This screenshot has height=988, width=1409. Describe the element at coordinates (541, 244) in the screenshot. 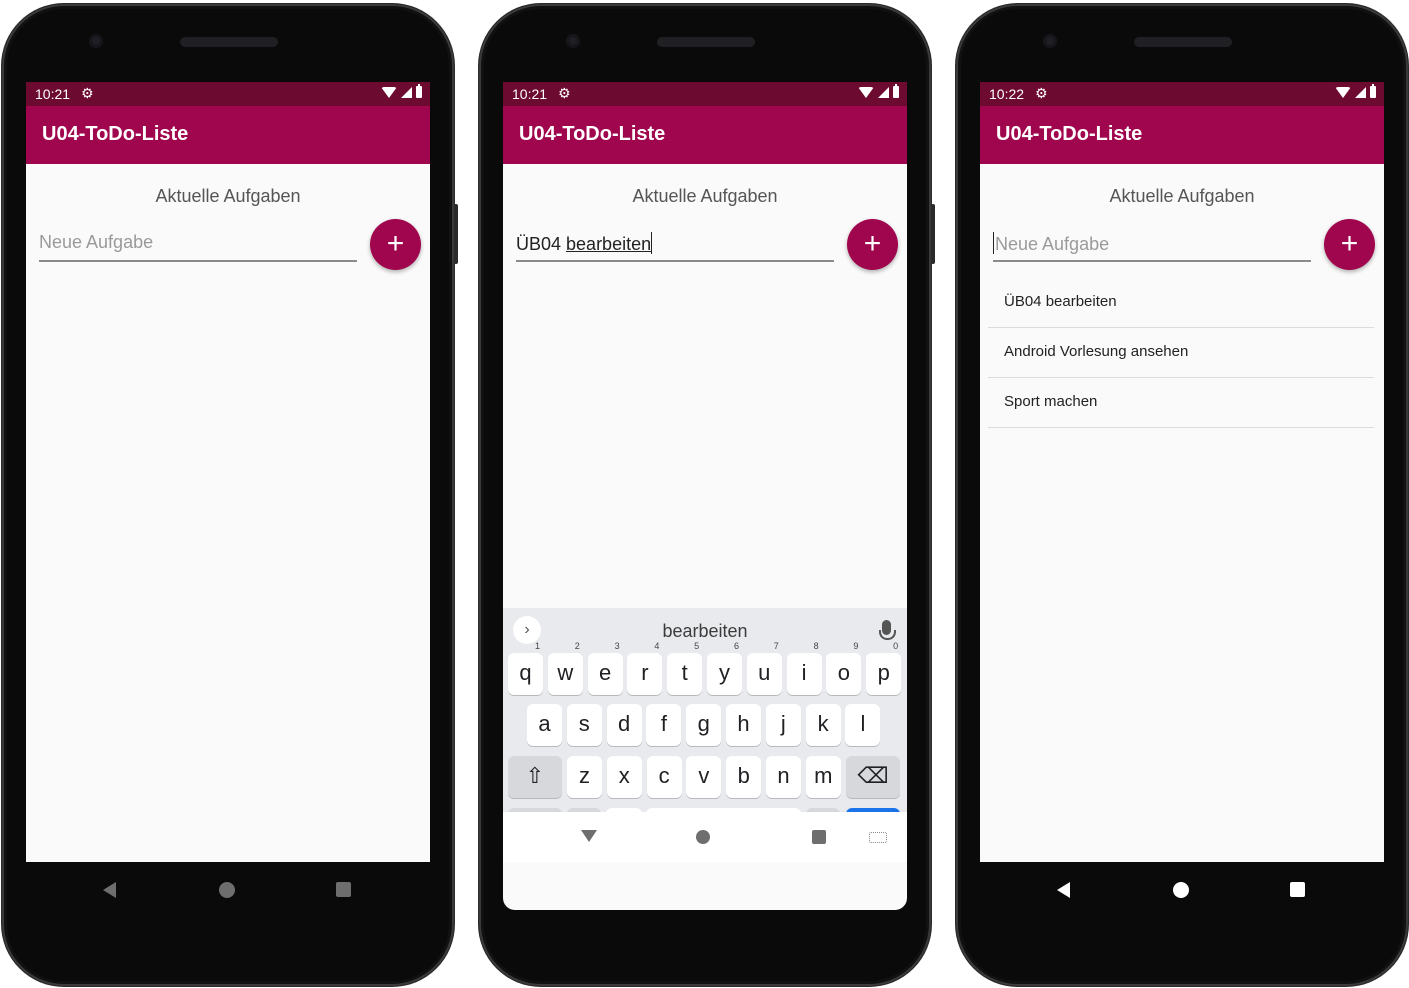

I see `input-text-prefix: ÜB04` at that location.